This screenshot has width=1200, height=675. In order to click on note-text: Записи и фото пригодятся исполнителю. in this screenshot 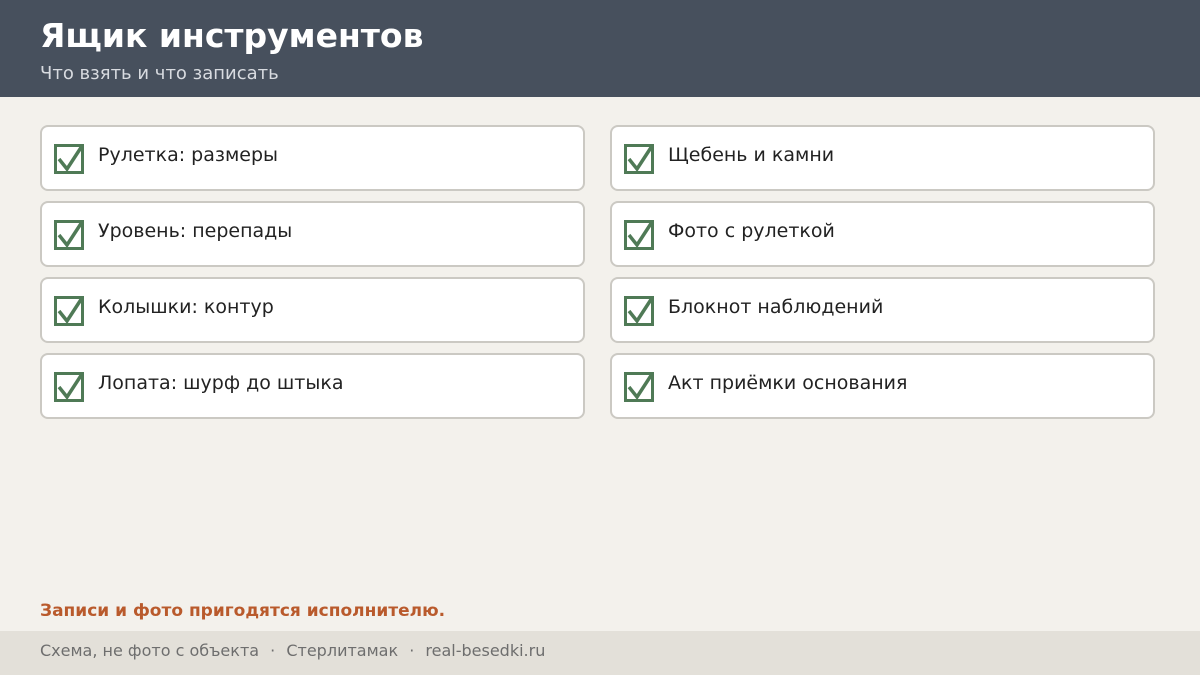, I will do `click(243, 611)`.